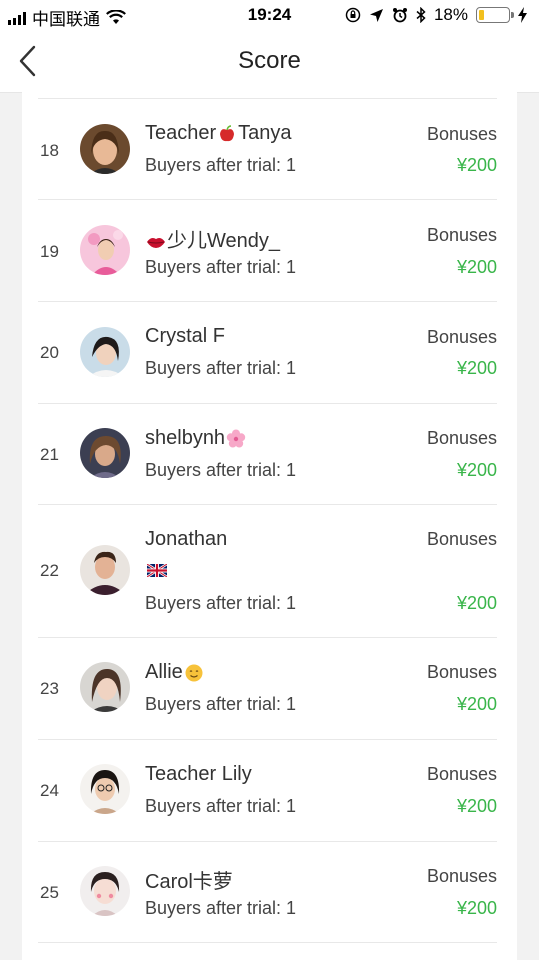  I want to click on navigation-bar: Score, so click(269, 61).